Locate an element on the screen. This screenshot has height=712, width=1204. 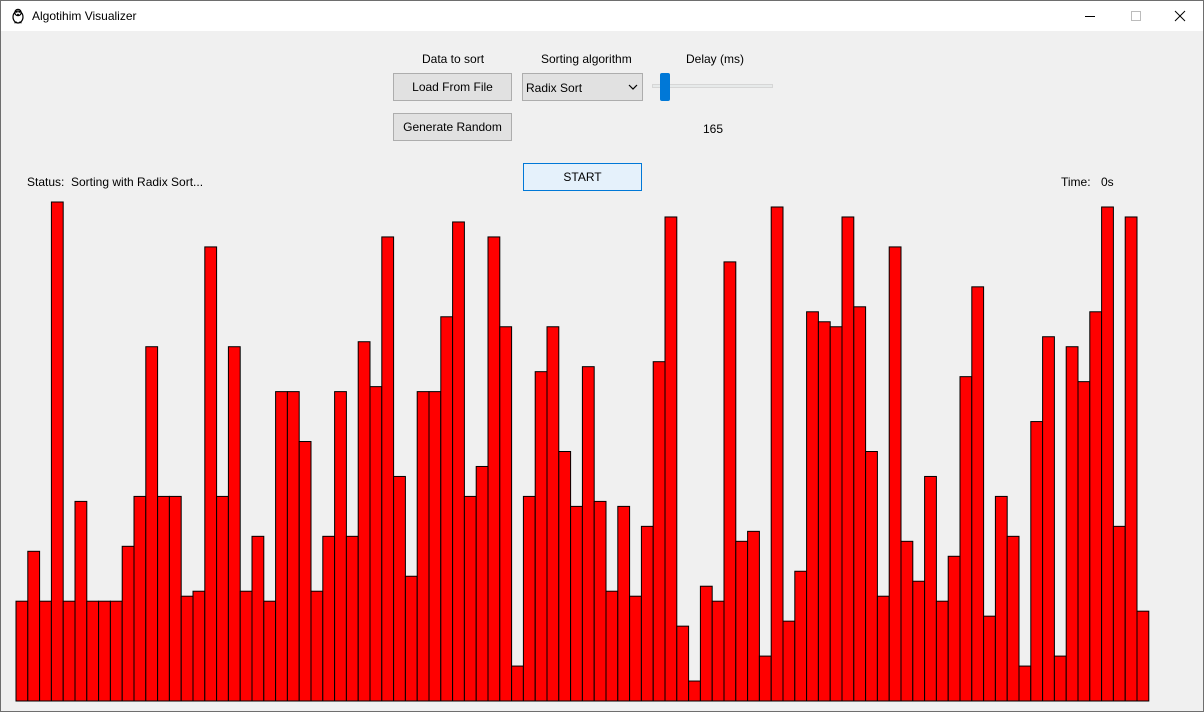
data-to-sort-label: Data to sort is located at coordinates (453, 59).